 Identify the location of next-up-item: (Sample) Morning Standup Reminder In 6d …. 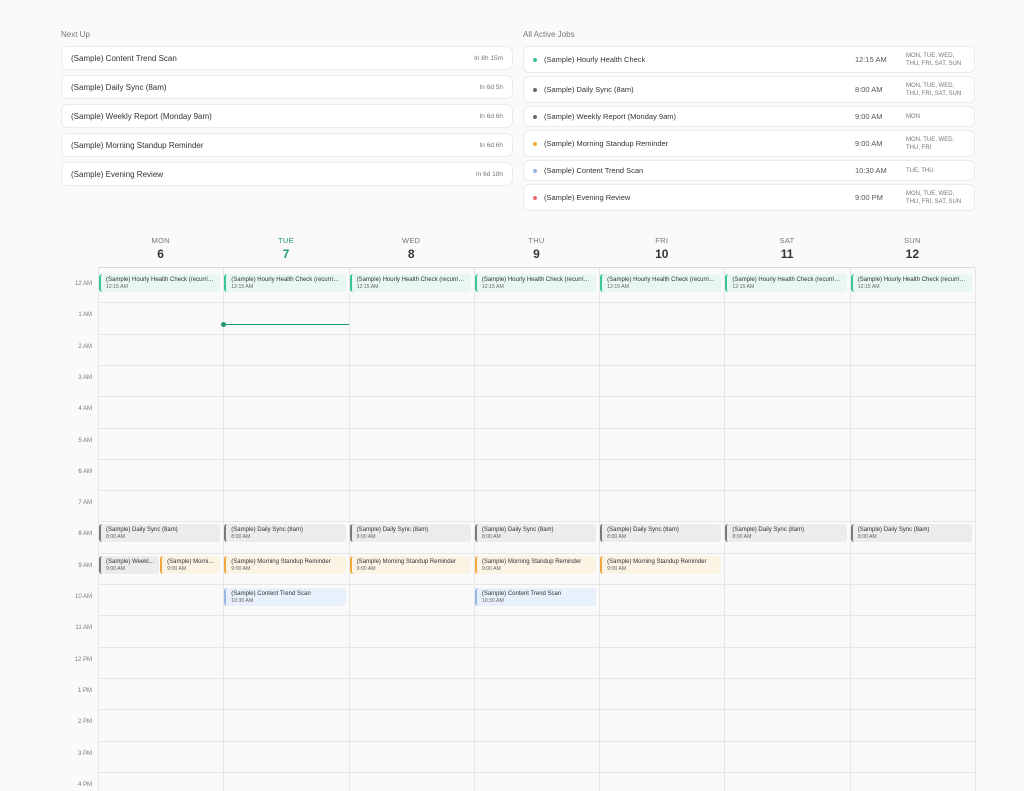
(287, 145).